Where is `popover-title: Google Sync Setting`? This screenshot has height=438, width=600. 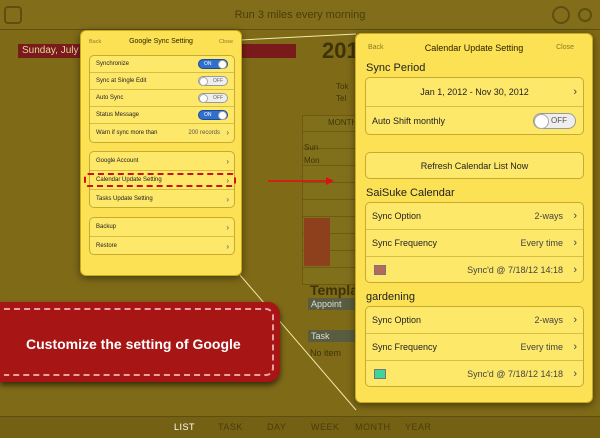
popover-title: Google Sync Setting is located at coordinates (161, 41).